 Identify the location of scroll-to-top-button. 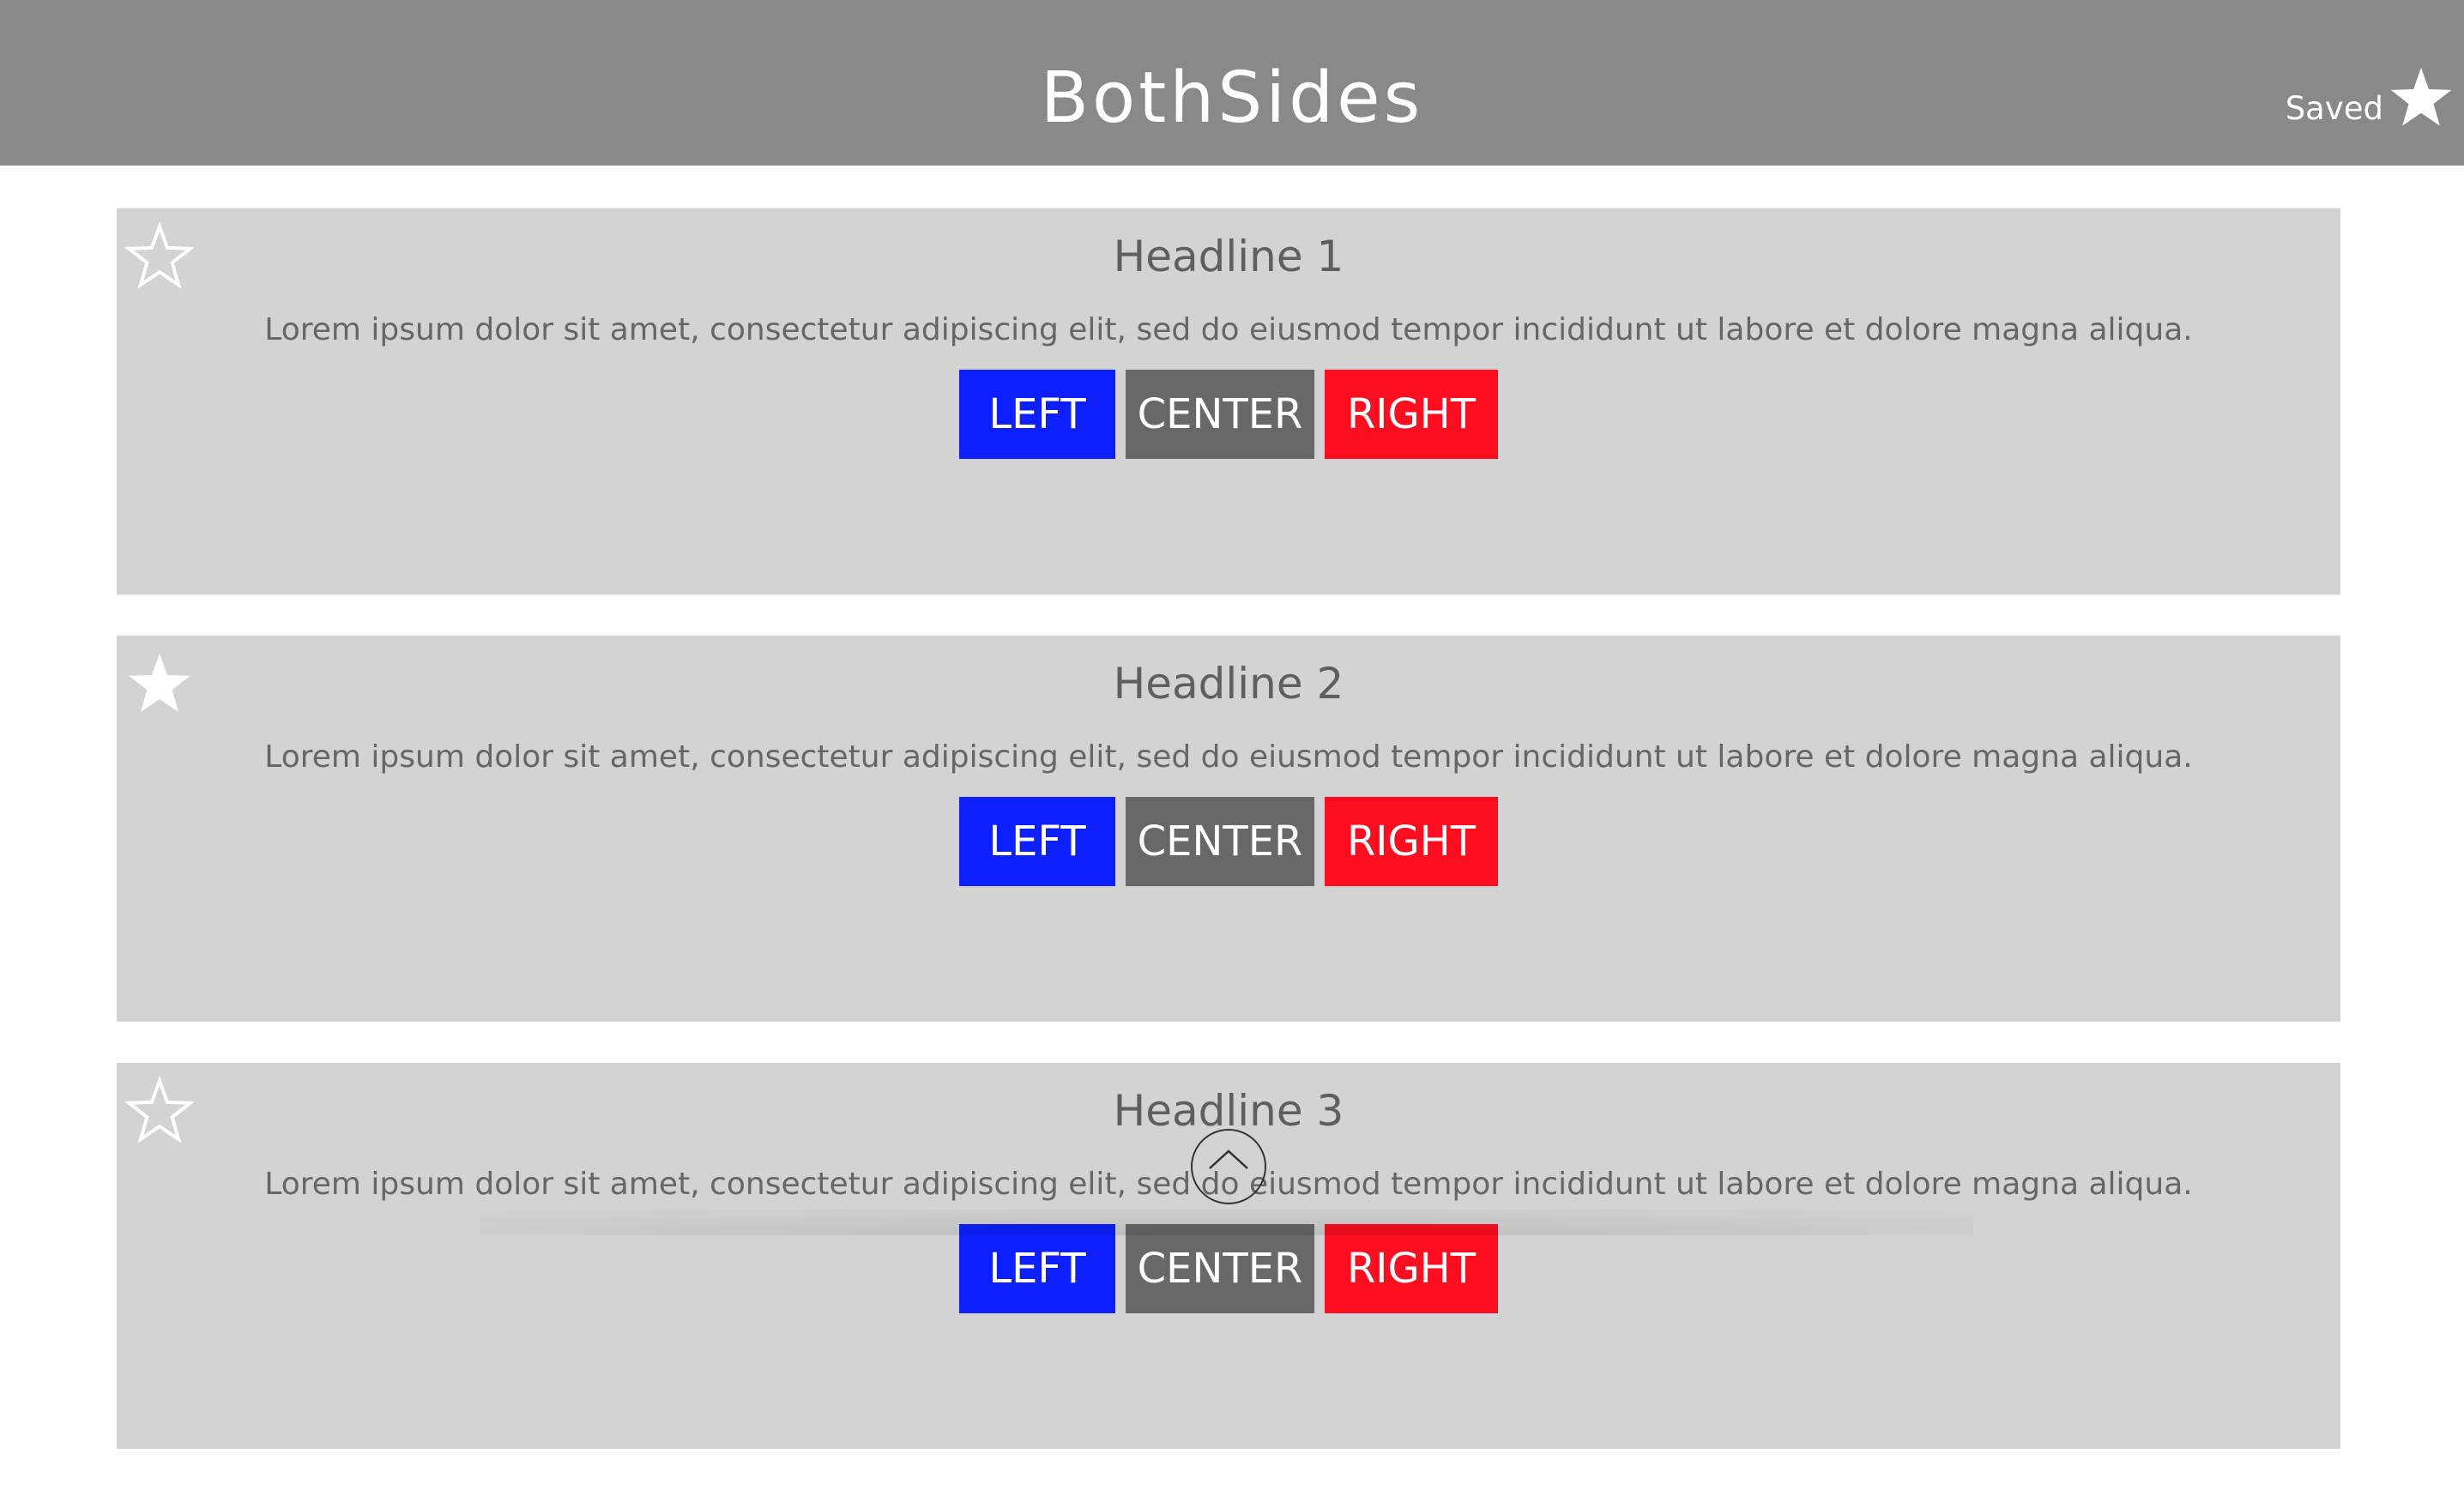
(1228, 1166).